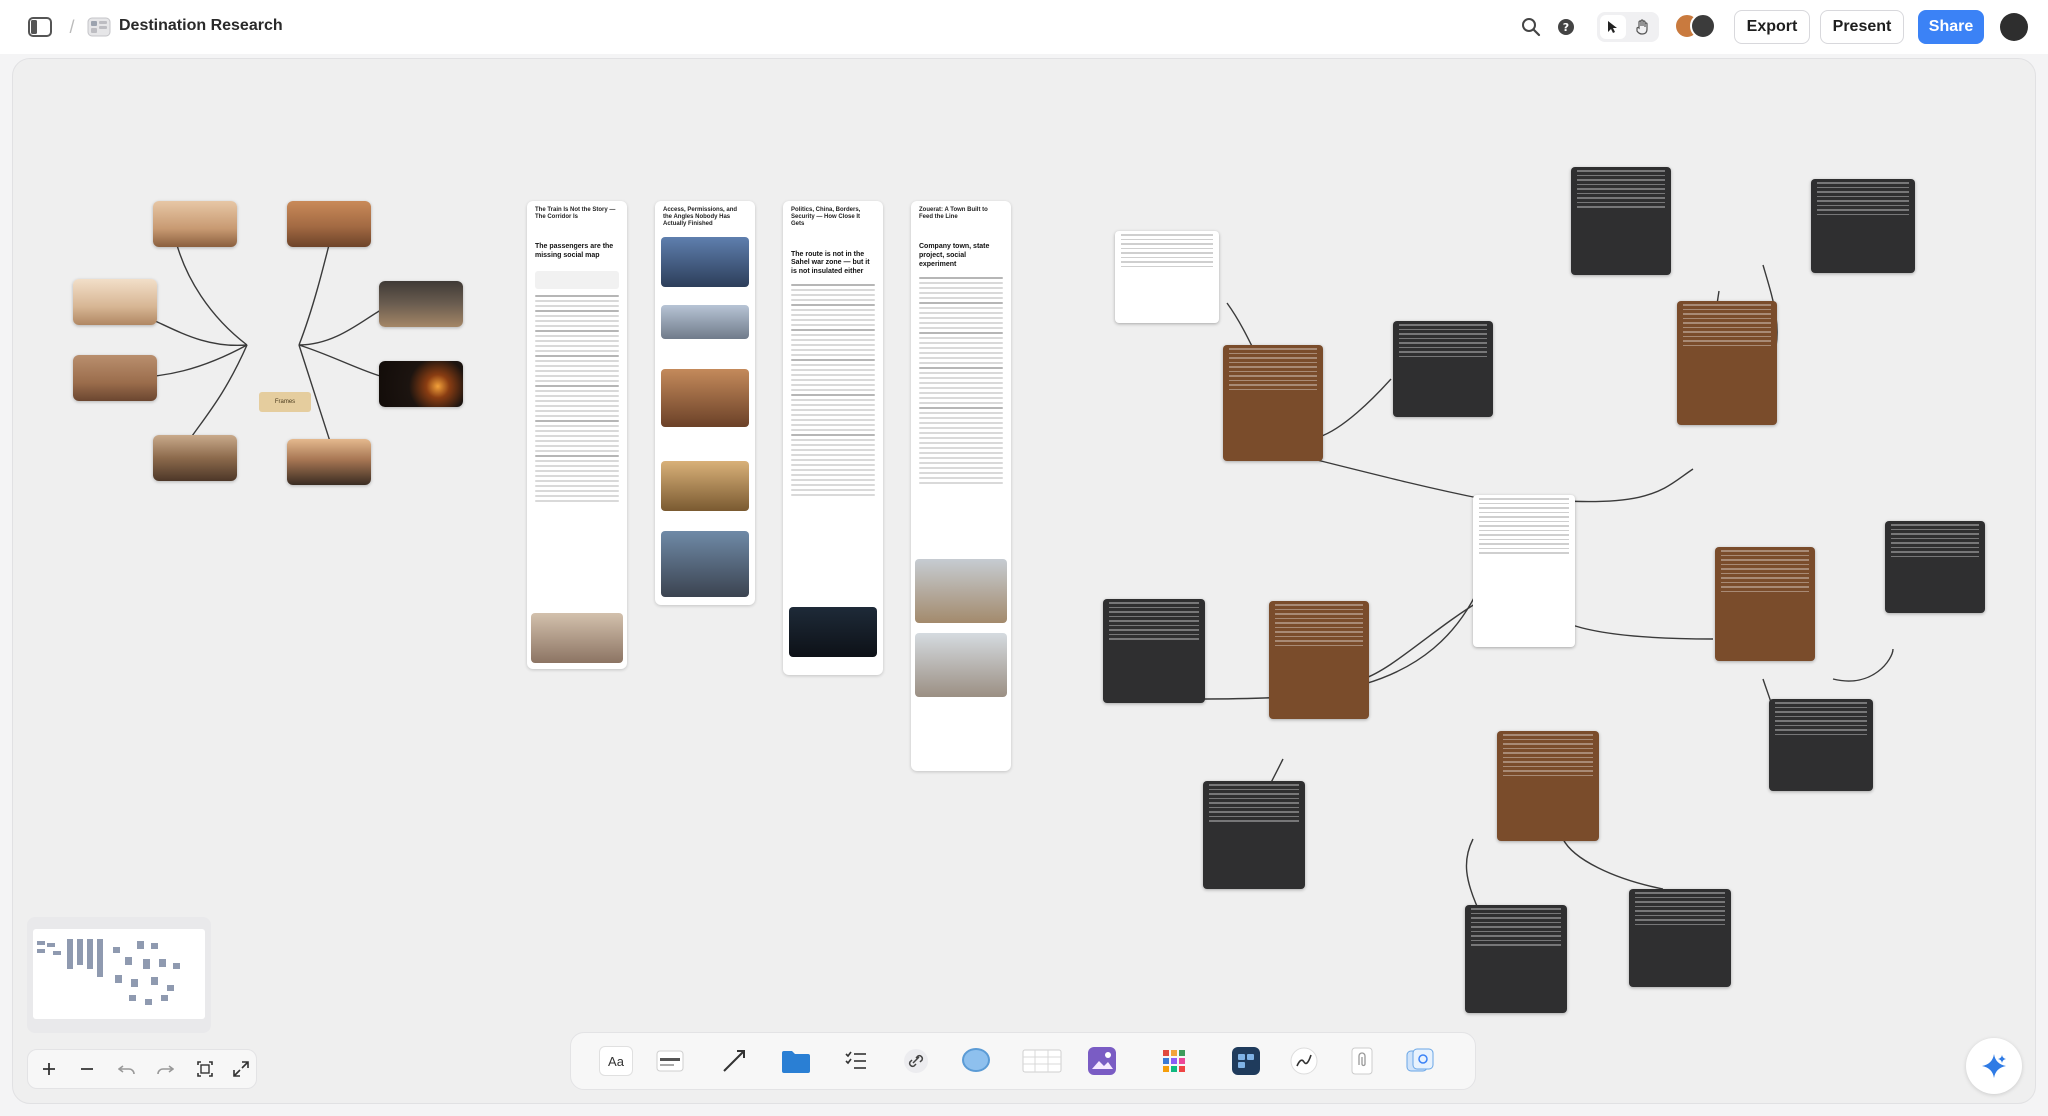 The height and width of the screenshot is (1116, 2048). I want to click on avatar, so click(1703, 26).